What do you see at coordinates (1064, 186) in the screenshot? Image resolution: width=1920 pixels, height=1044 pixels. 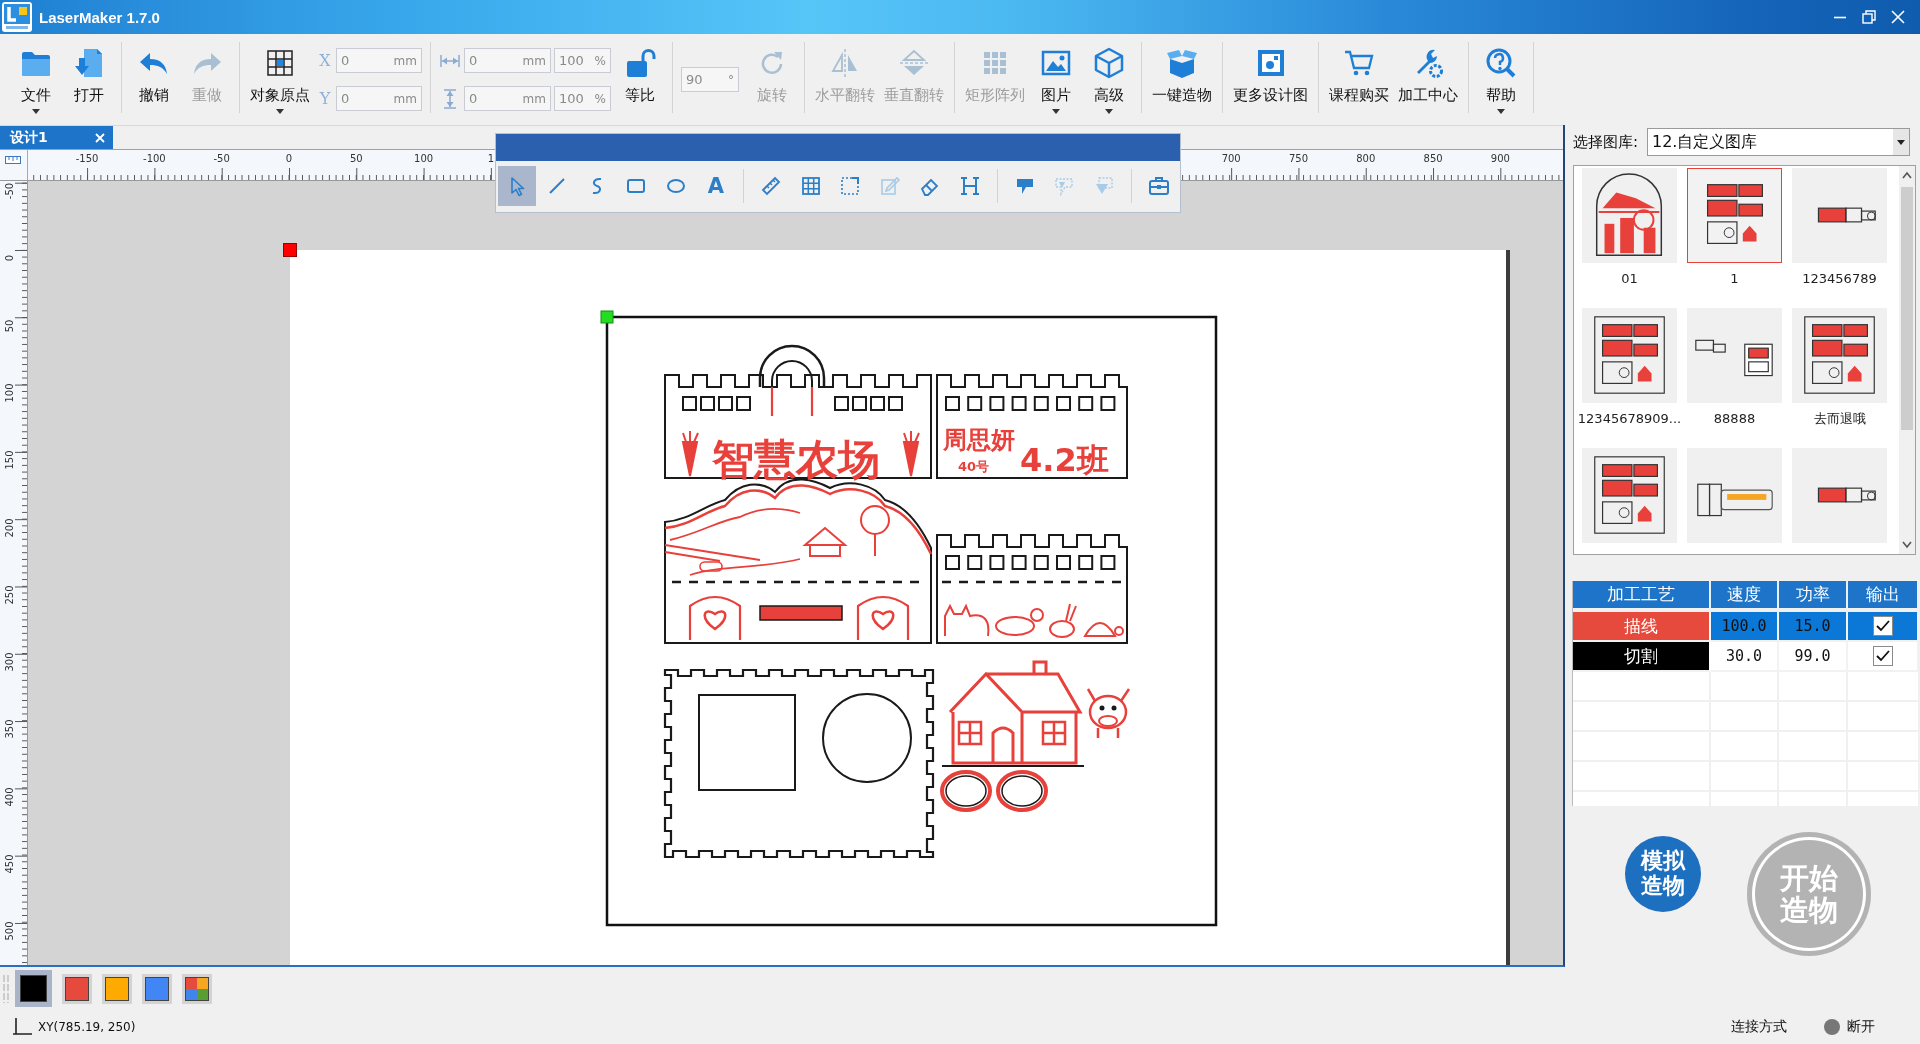 I see `dashed-bubble-icon` at bounding box center [1064, 186].